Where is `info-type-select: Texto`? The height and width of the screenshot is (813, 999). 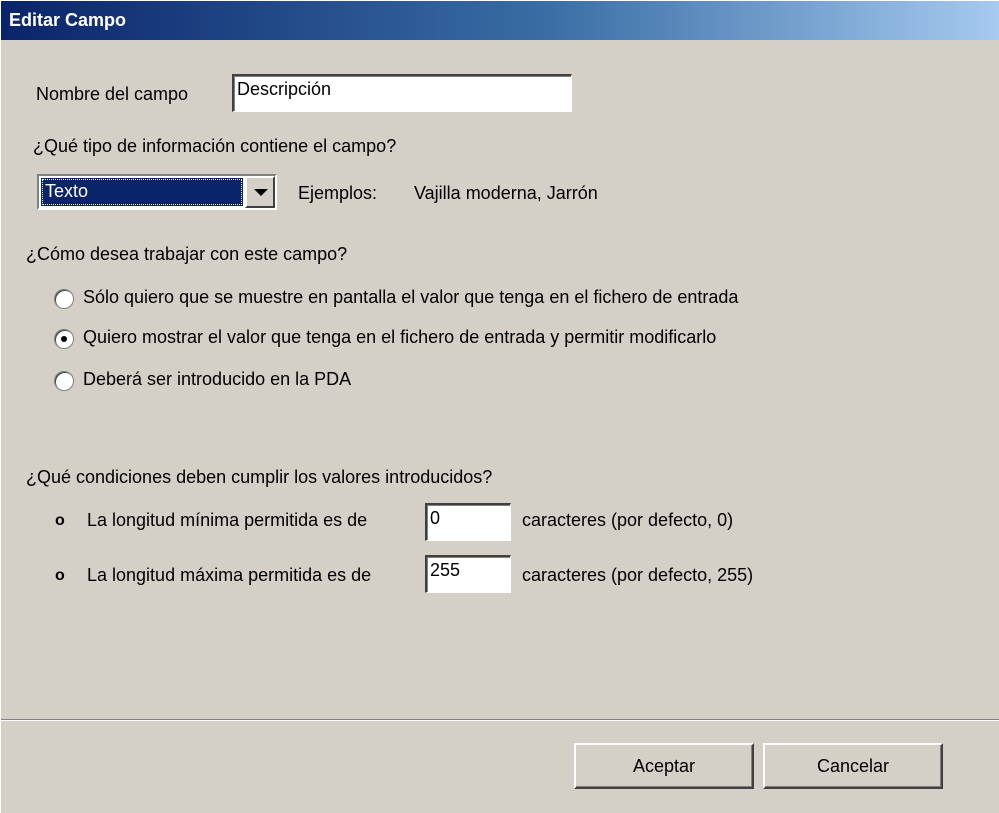
info-type-select: Texto is located at coordinates (157, 192).